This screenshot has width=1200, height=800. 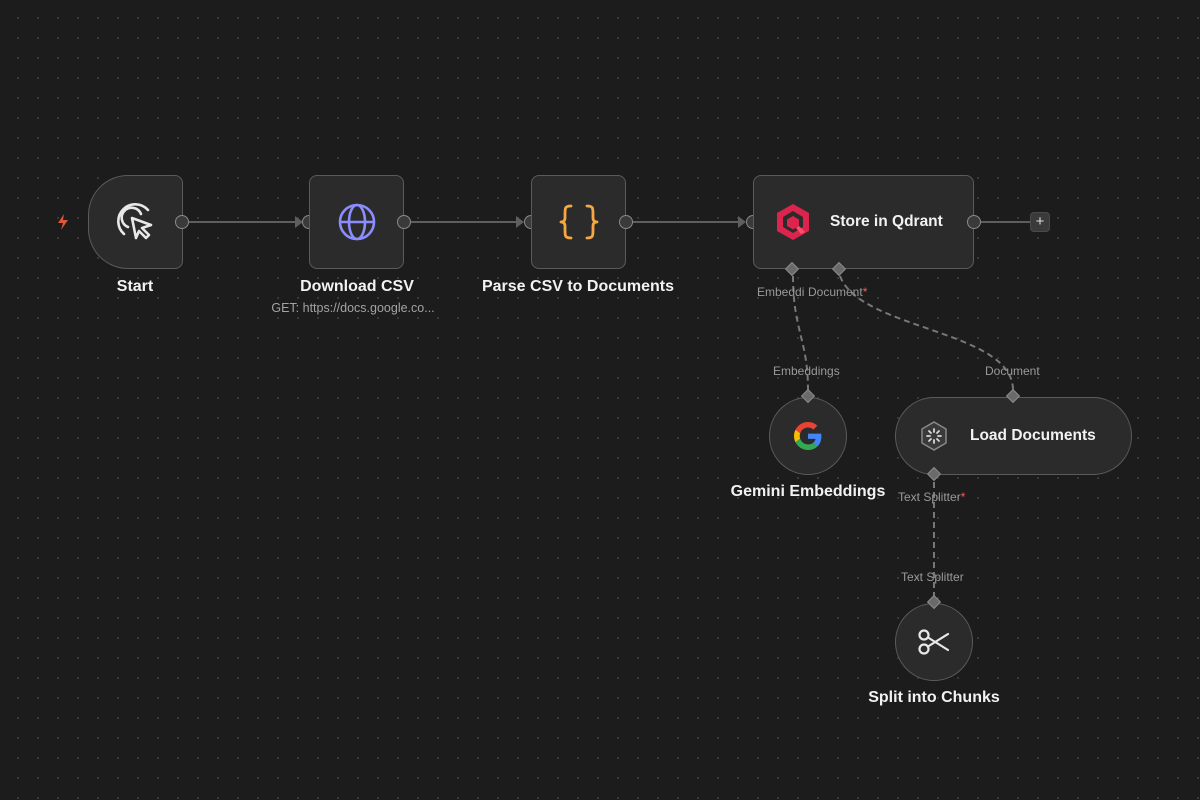 I want to click on download-title: Download CSV, so click(x=357, y=286).